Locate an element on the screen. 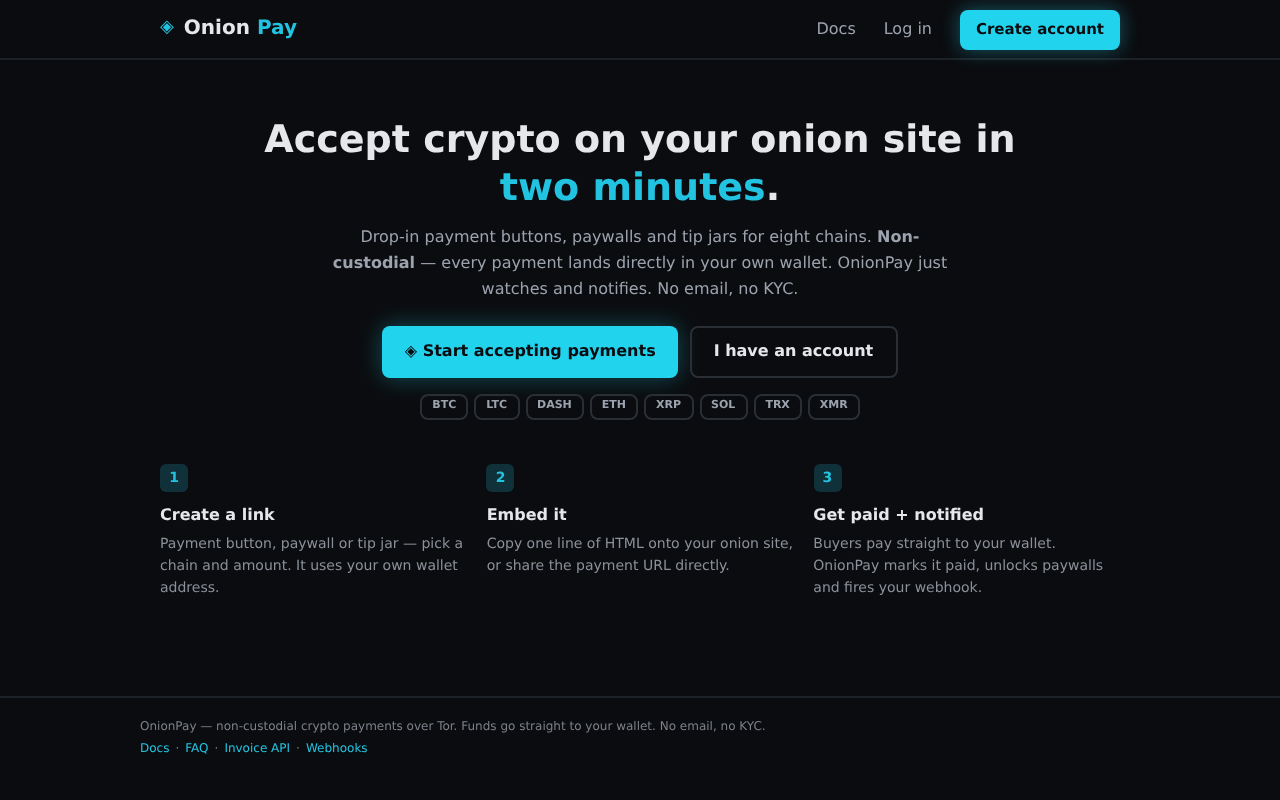  step-title: Embed it is located at coordinates (527, 516).